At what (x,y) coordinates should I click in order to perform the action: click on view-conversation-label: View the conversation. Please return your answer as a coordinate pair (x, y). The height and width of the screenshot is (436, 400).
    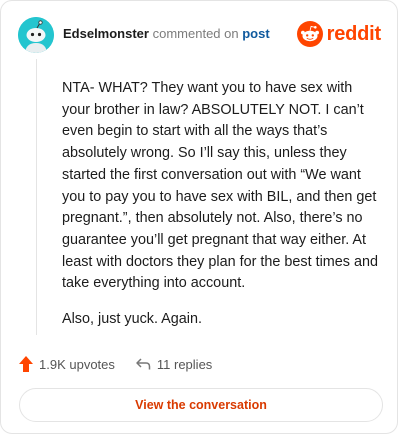
    Looking at the image, I should click on (201, 405).